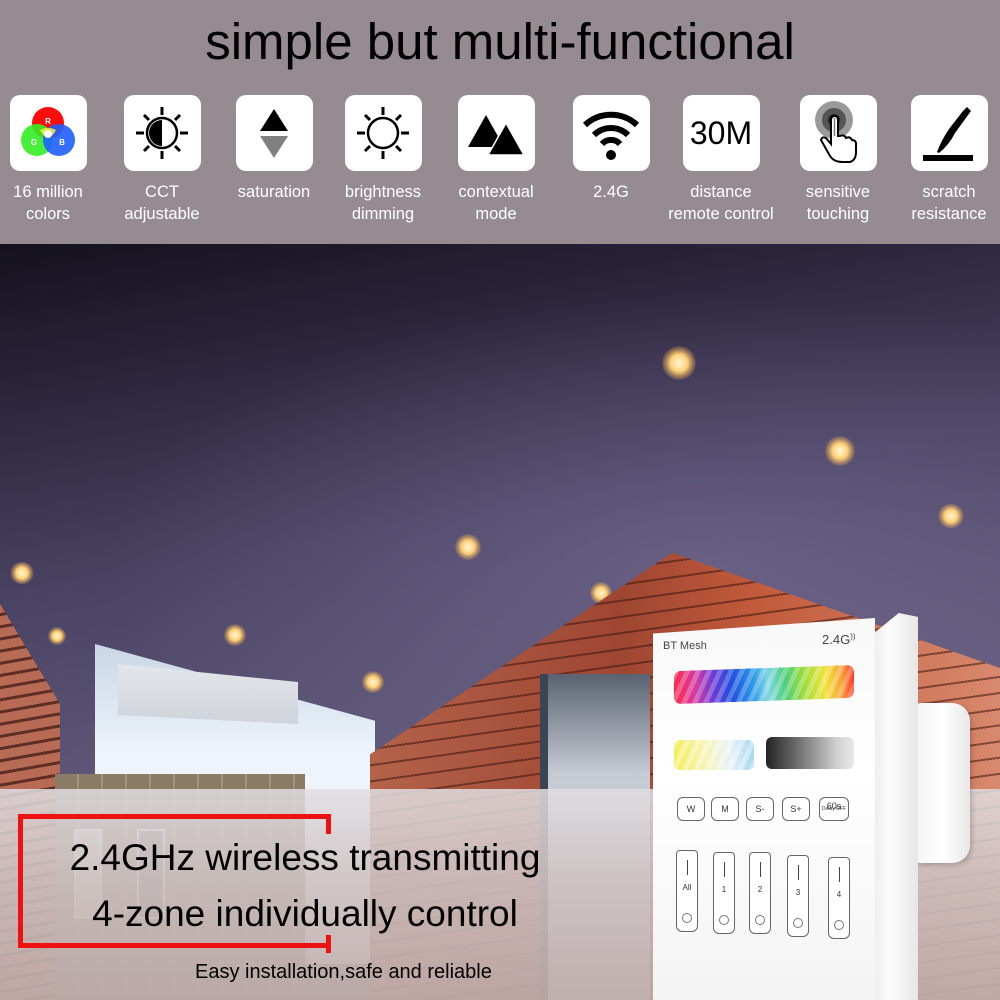  What do you see at coordinates (725, 809) in the screenshot?
I see `m-button: M` at bounding box center [725, 809].